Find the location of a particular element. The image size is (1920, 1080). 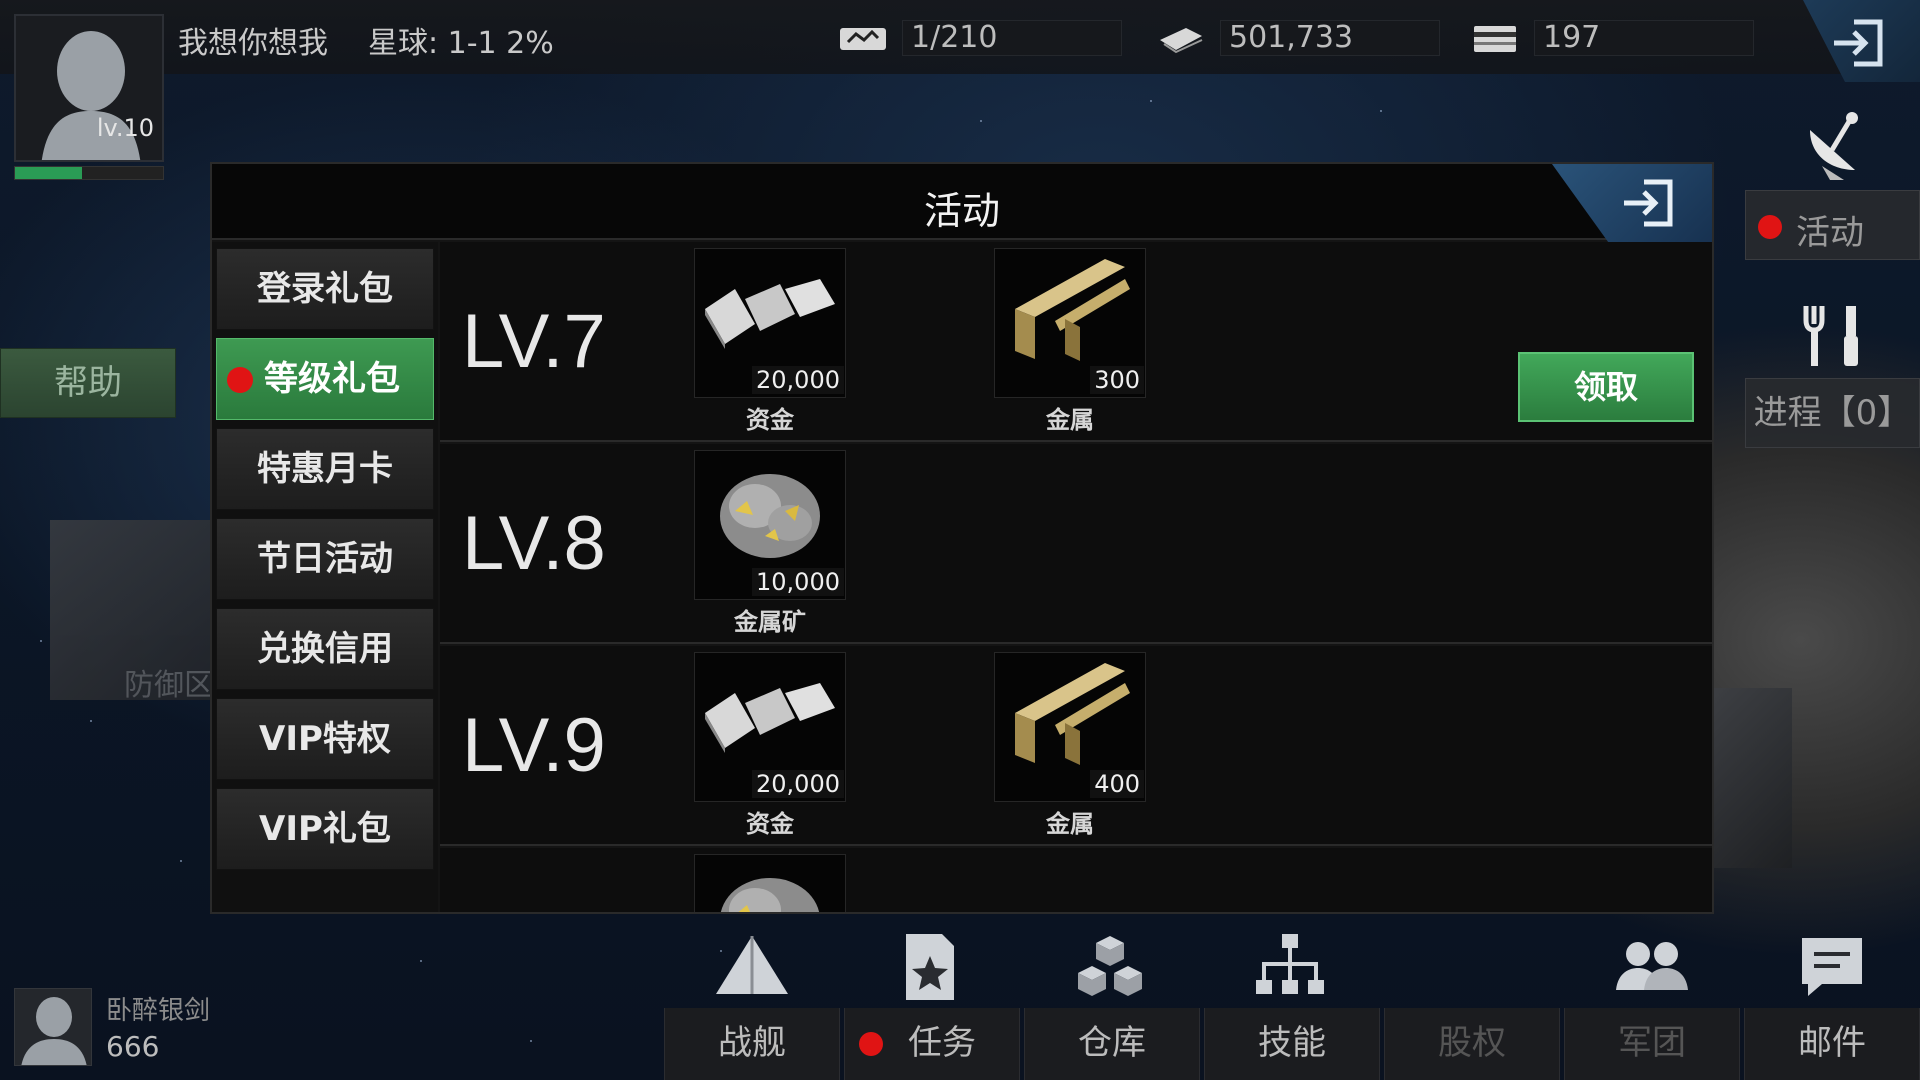

ship-count-icon is located at coordinates (863, 39).